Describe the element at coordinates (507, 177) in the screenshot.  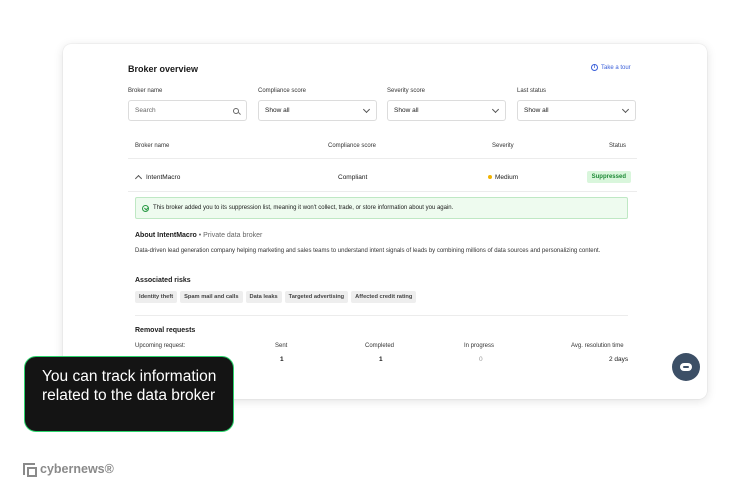
I see `severity-label: Medium` at that location.